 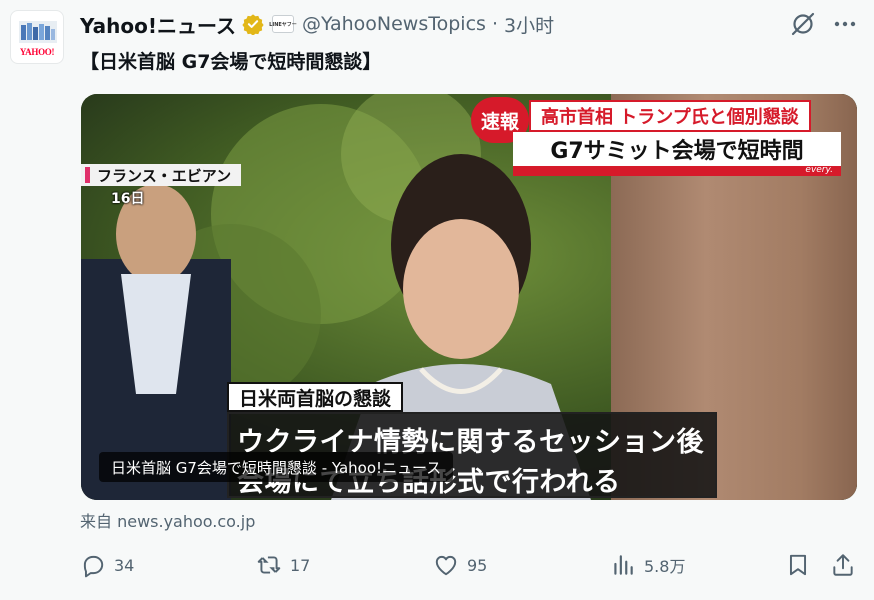 I want to click on tweet-text: 【日米首脳 G7会場で短時間懇談】, so click(x=231, y=62).